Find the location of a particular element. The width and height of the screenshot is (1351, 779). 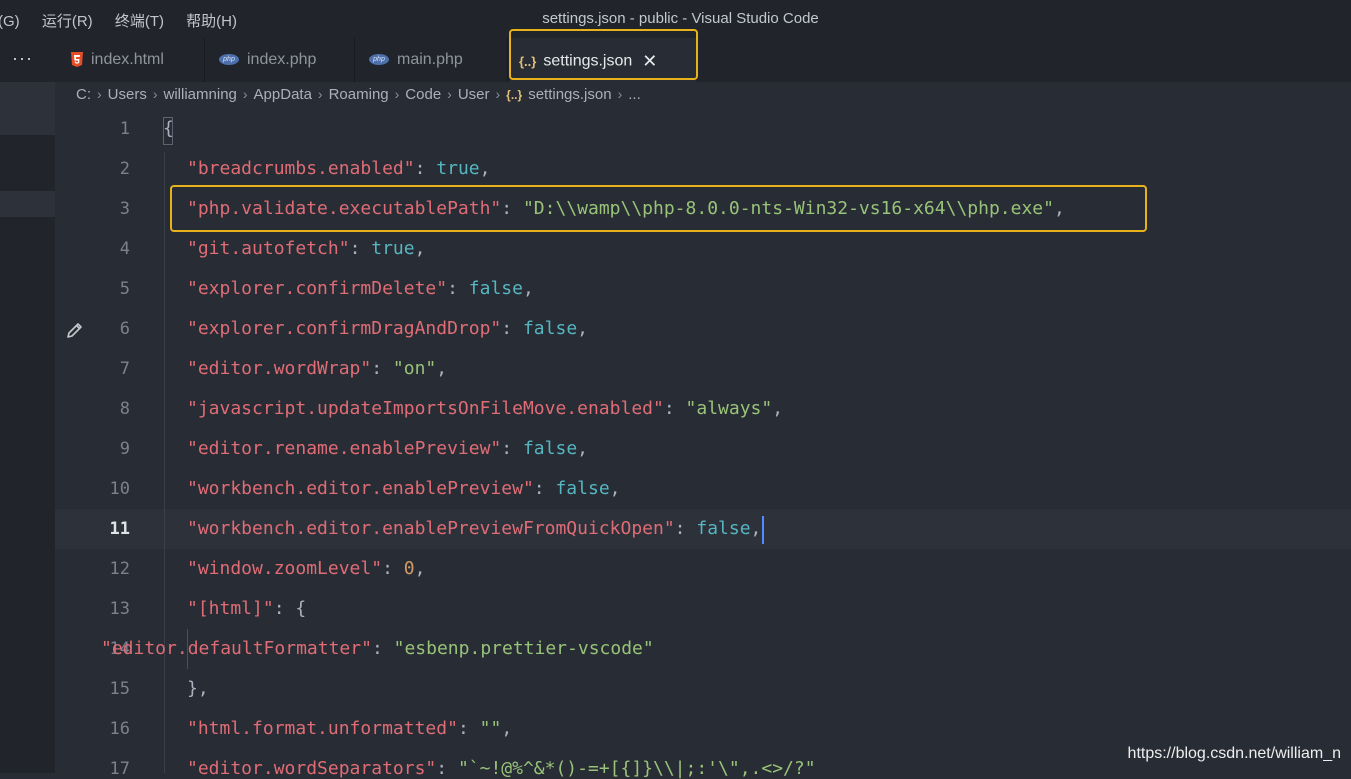

json-value: 0 is located at coordinates (409, 568).